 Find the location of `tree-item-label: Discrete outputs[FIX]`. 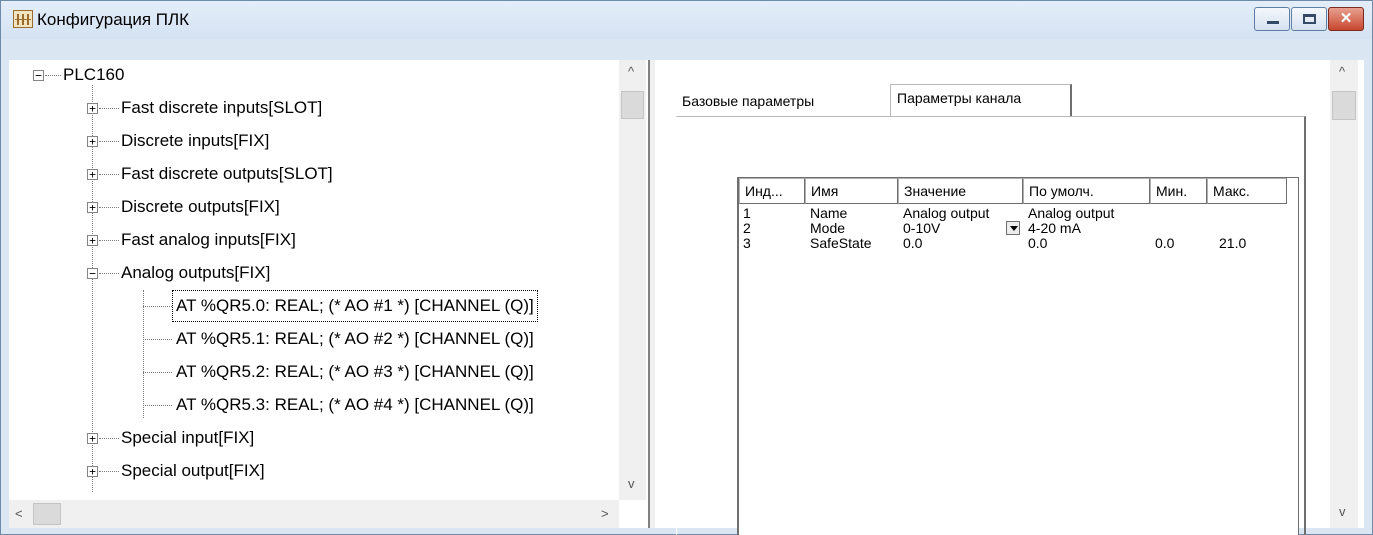

tree-item-label: Discrete outputs[FIX] is located at coordinates (200, 206).